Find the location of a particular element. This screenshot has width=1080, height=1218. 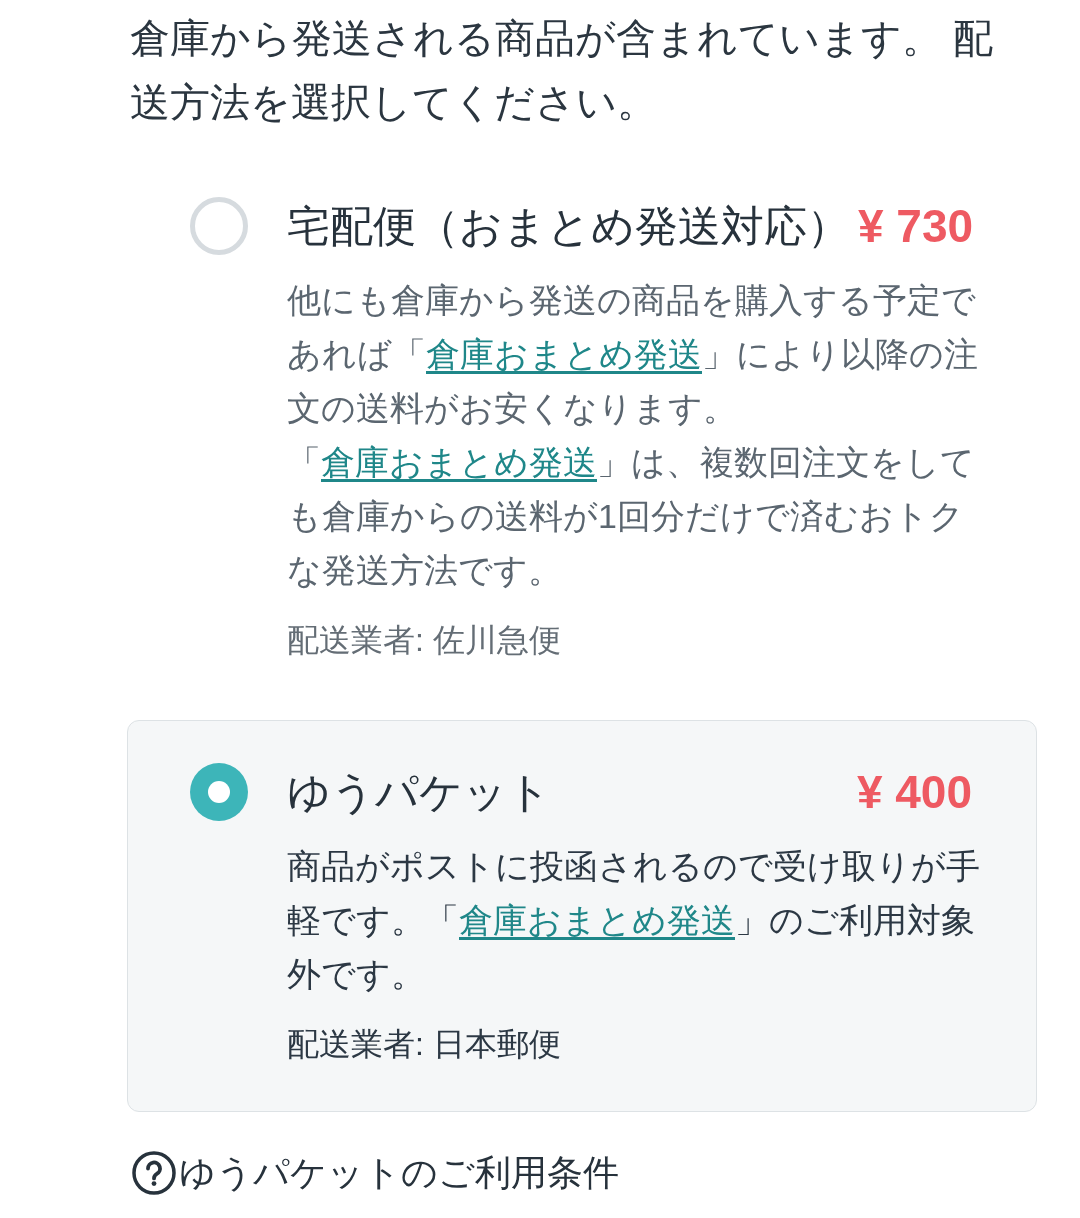

option-description: 他にも倉庫から発送の商品を購入する予定であれば「倉庫おまとめ発送」により以降の注文の送料がお安くなります。 is located at coordinates (633, 354).